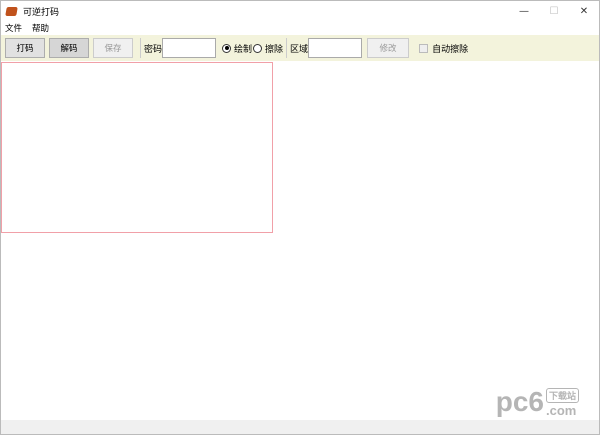  I want to click on encode-button: 打码, so click(25, 48).